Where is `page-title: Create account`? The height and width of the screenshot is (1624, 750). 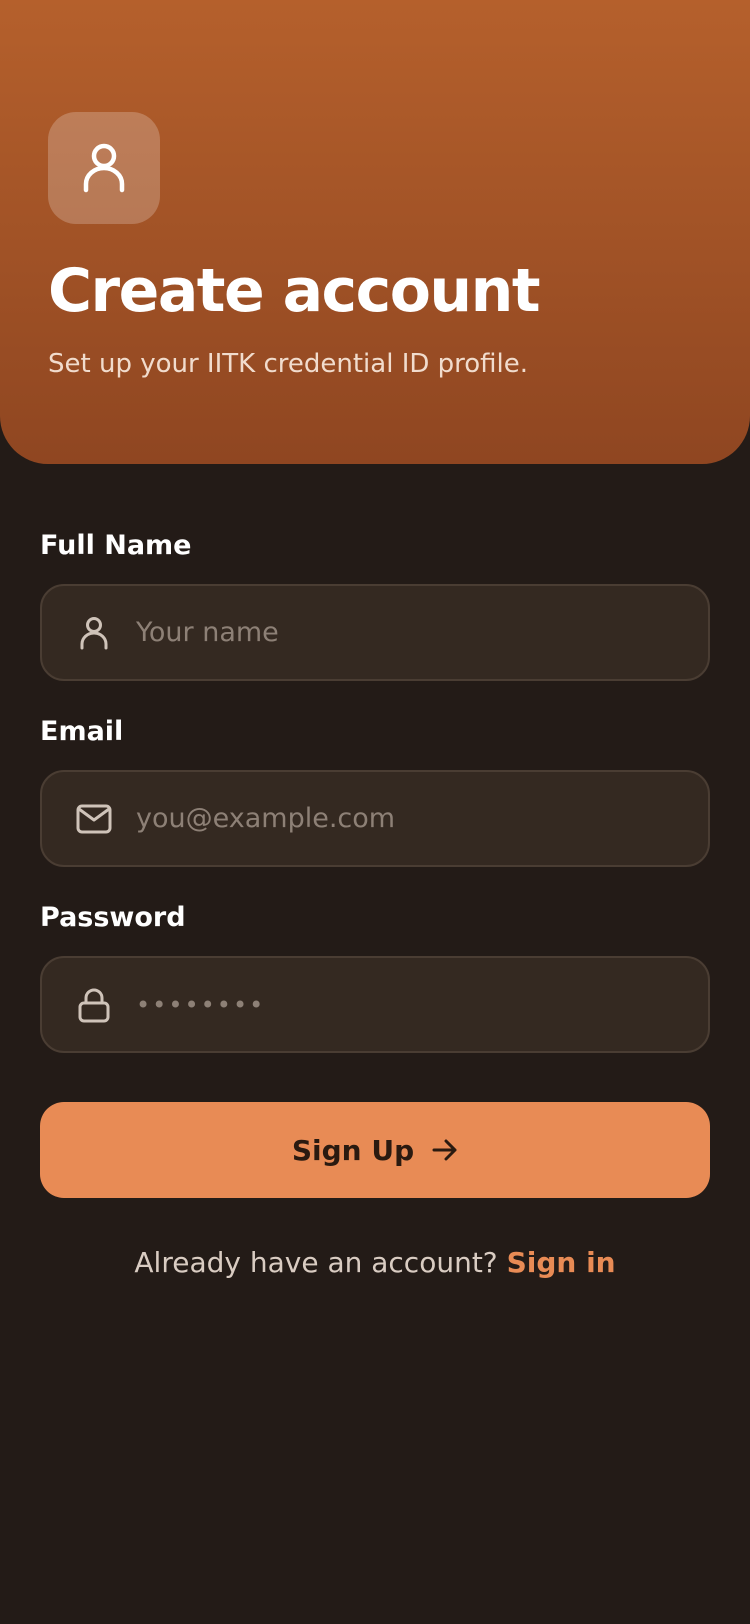
page-title: Create account is located at coordinates (294, 291).